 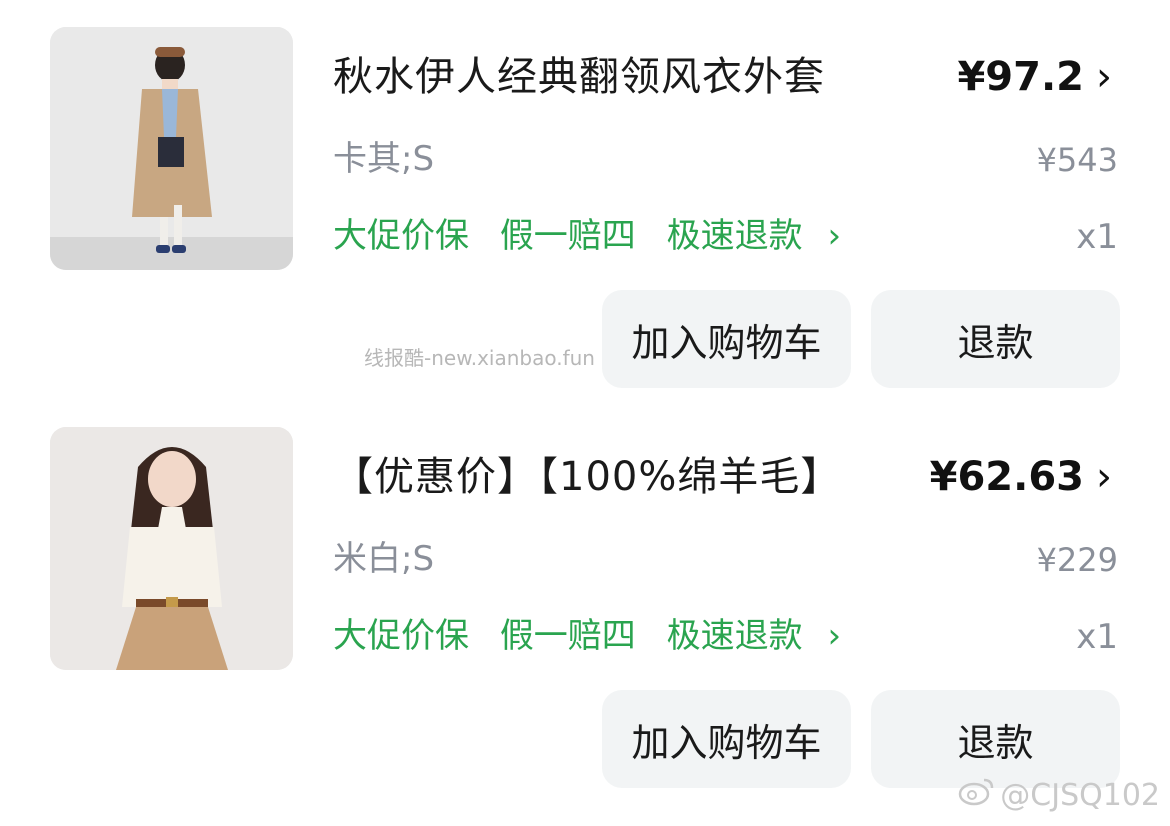 What do you see at coordinates (977, 795) in the screenshot?
I see `weibo-logo-icon` at bounding box center [977, 795].